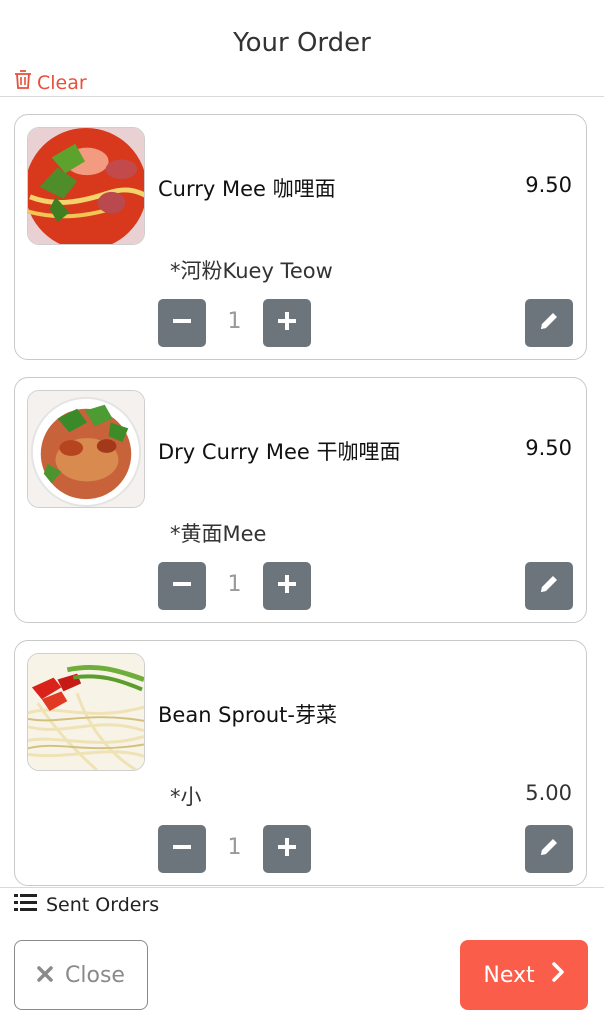  I want to click on next-label: Next, so click(509, 975).